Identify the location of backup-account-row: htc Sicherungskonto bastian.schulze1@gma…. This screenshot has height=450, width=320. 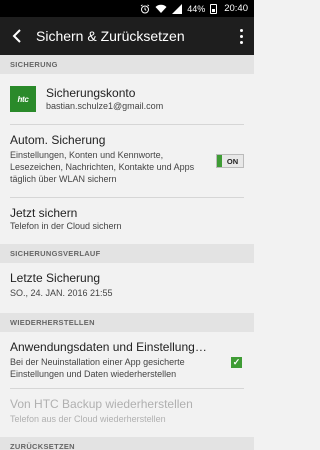
(127, 99).